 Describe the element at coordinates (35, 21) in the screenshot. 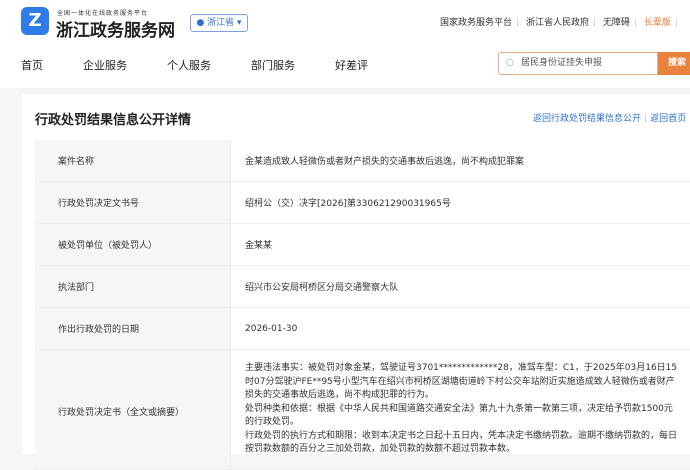

I see `site-logo-icon: Z` at that location.